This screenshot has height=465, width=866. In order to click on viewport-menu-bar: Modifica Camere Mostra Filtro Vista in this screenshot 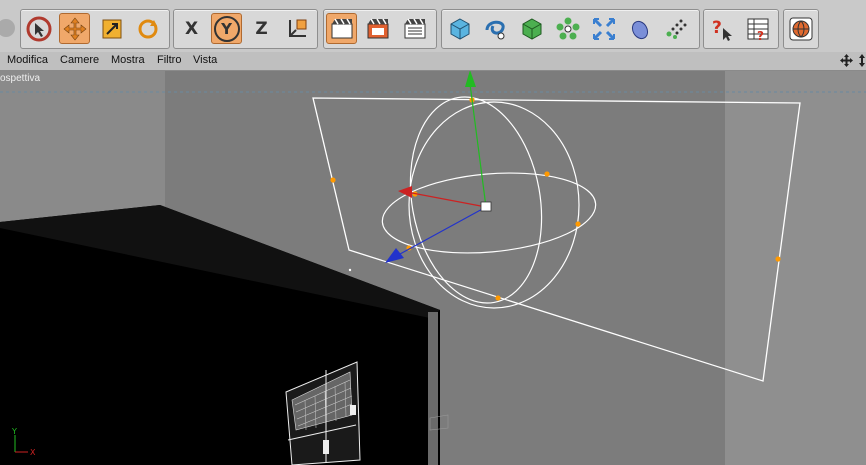, I will do `click(433, 61)`.